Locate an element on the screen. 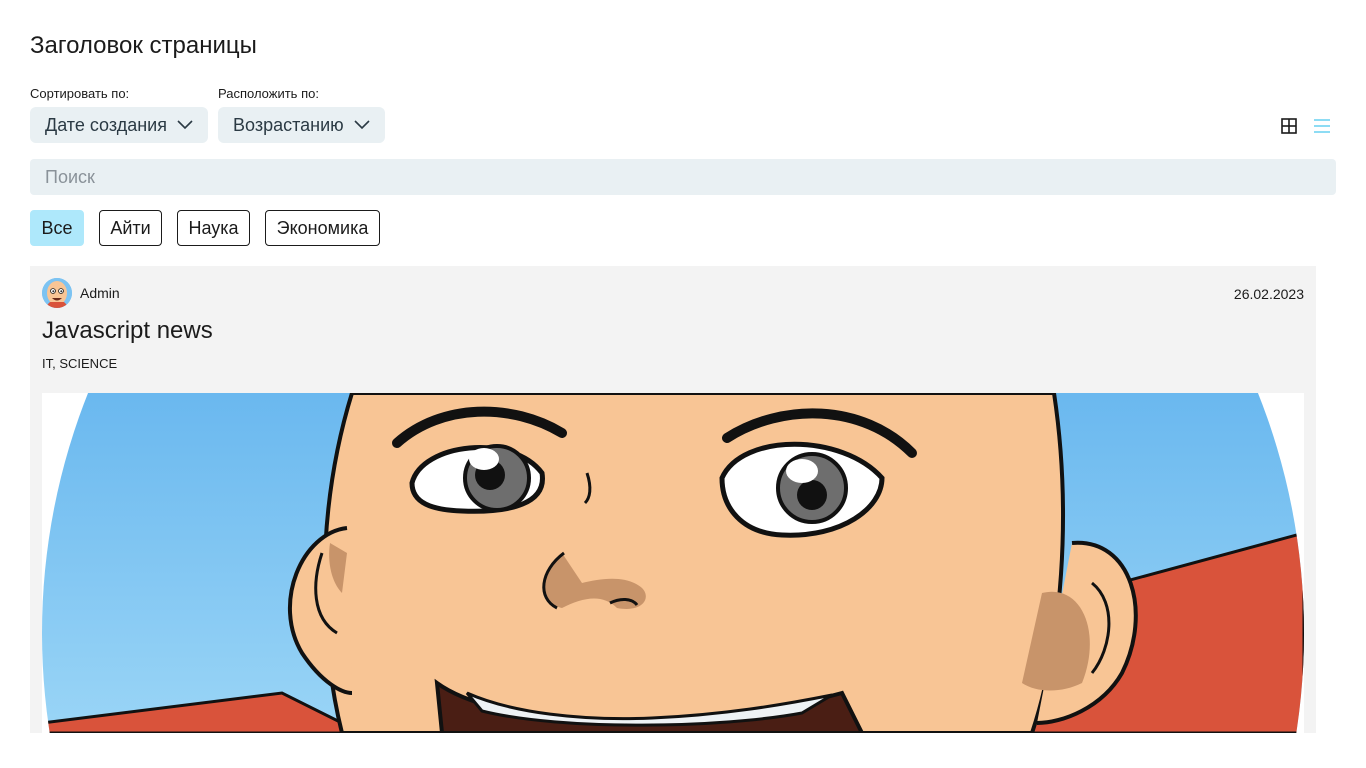 The height and width of the screenshot is (768, 1366). order-group: Расположить по: Возрастанию is located at coordinates (301, 114).